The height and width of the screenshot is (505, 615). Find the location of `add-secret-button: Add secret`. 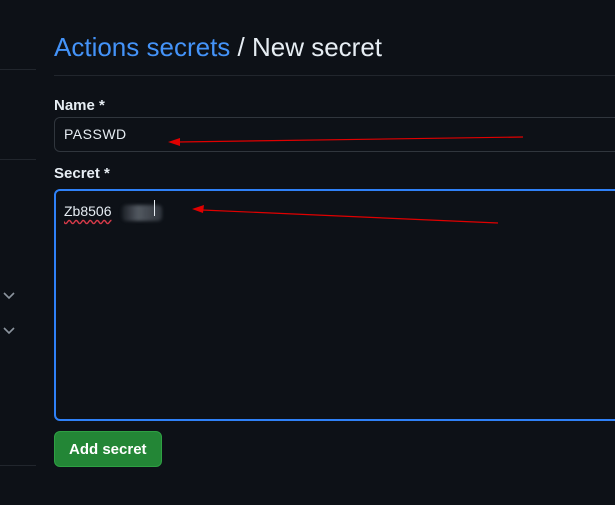

add-secret-button: Add secret is located at coordinates (108, 449).